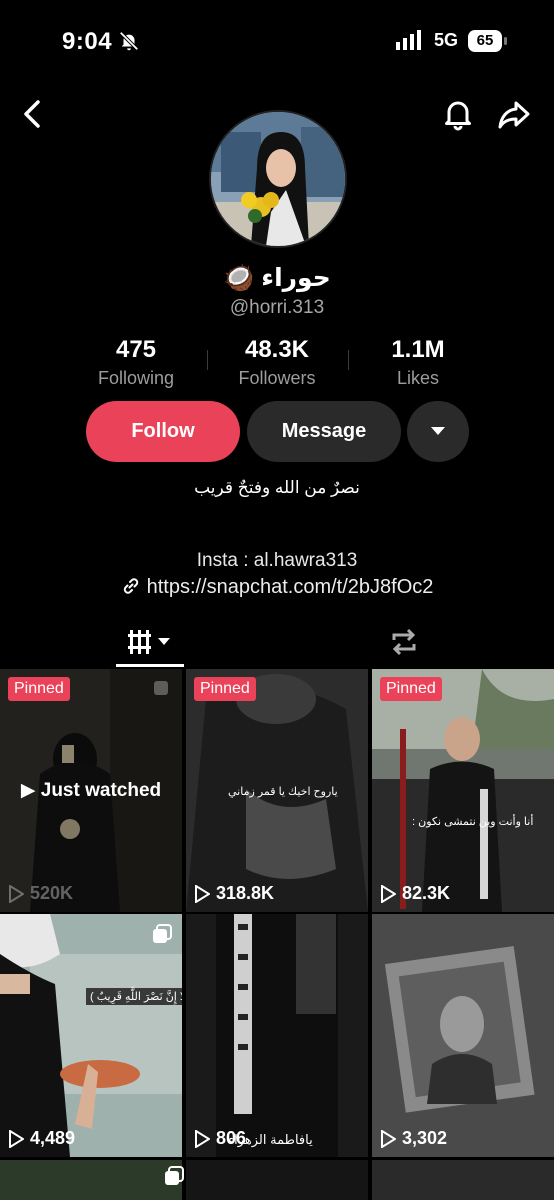  I want to click on bio-link-text: https://snapchat.com/t/2bJ8fOc2, so click(290, 587).